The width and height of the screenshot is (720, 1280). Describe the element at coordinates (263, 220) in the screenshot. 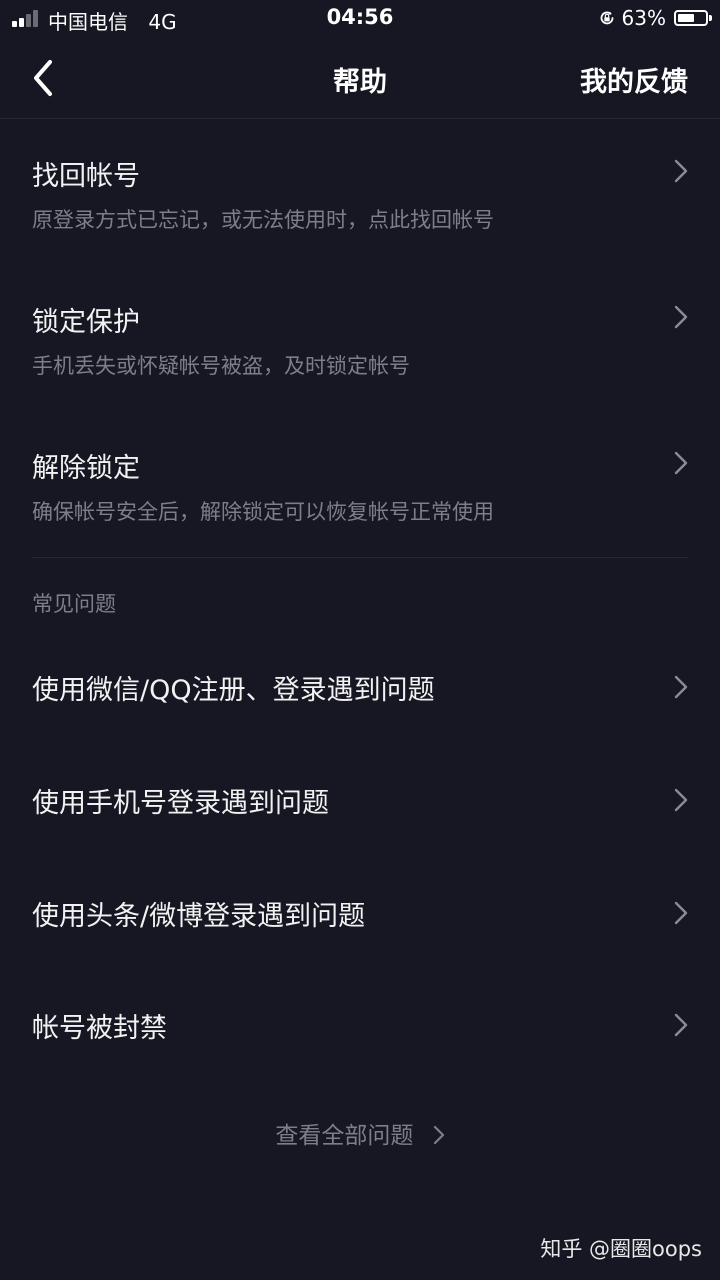

I see `item-subtitle: 原登录方式已忘记，或无法使用时，点此找回帐号` at that location.